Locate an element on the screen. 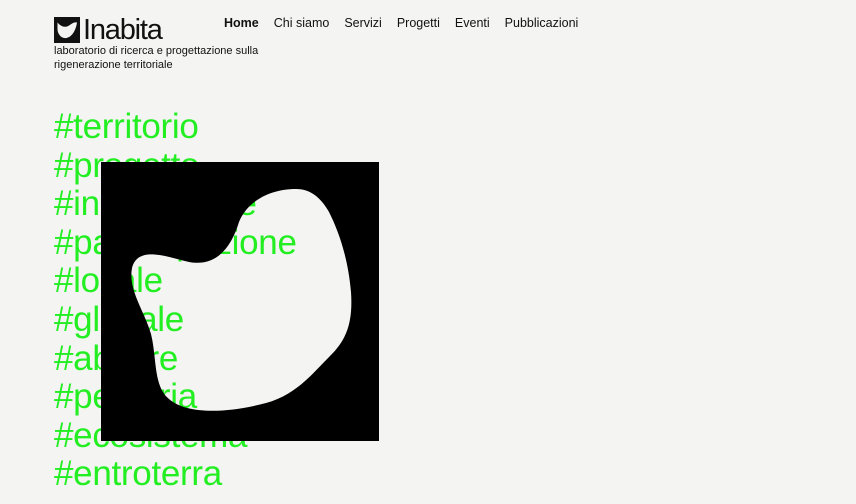 The height and width of the screenshot is (504, 856). nav-item-progetti: Progetti is located at coordinates (418, 23).